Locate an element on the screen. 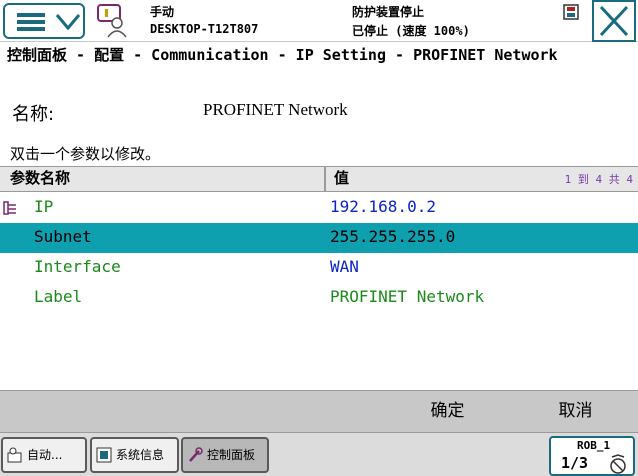 This screenshot has width=638, height=476. speed-status: 已停止 (速度 100%) is located at coordinates (411, 31).